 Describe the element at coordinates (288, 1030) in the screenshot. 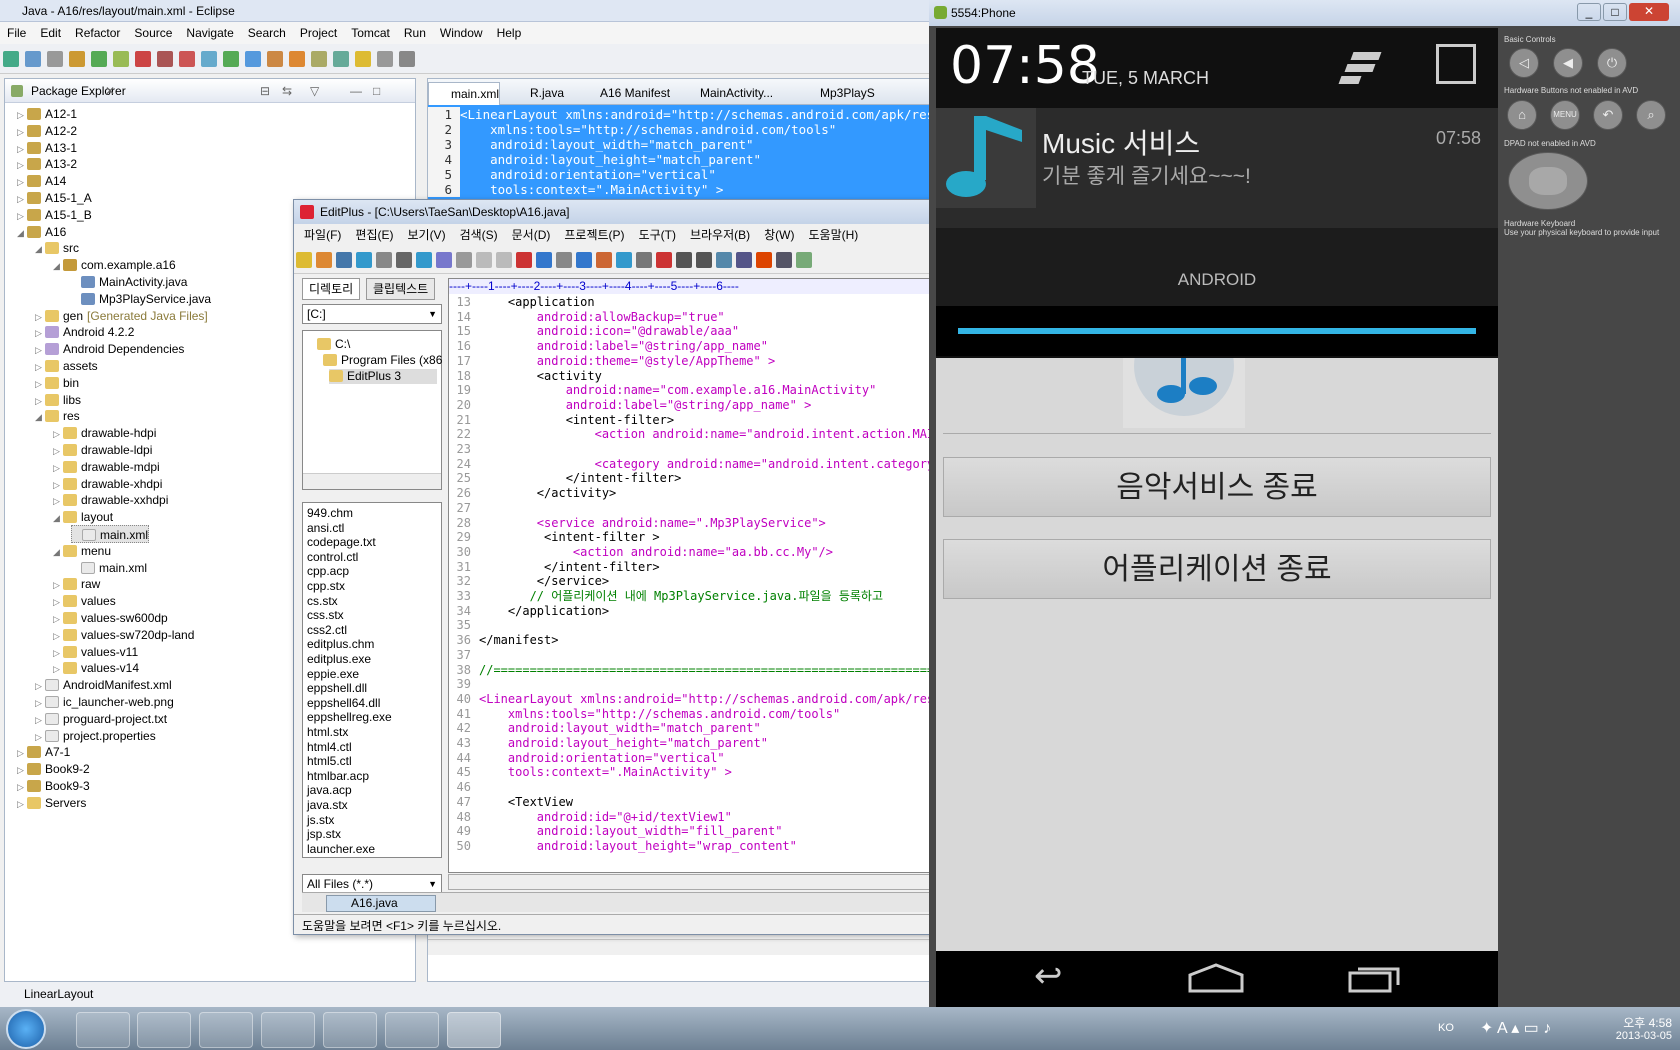

I see `android-sdk-icon` at that location.